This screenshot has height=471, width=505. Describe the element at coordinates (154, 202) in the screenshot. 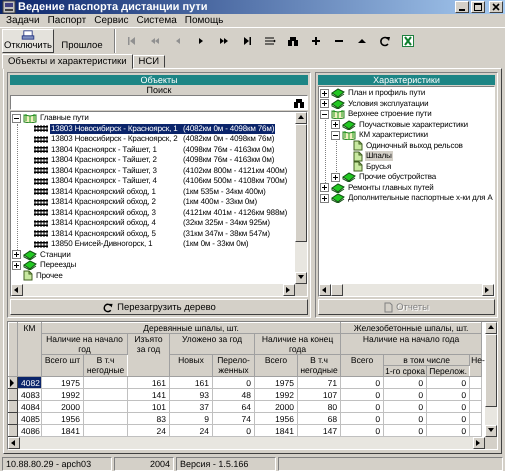

I see `tree-item: 13814 Красноярский обход, 2 (1км 400м - 33км 0м)` at that location.